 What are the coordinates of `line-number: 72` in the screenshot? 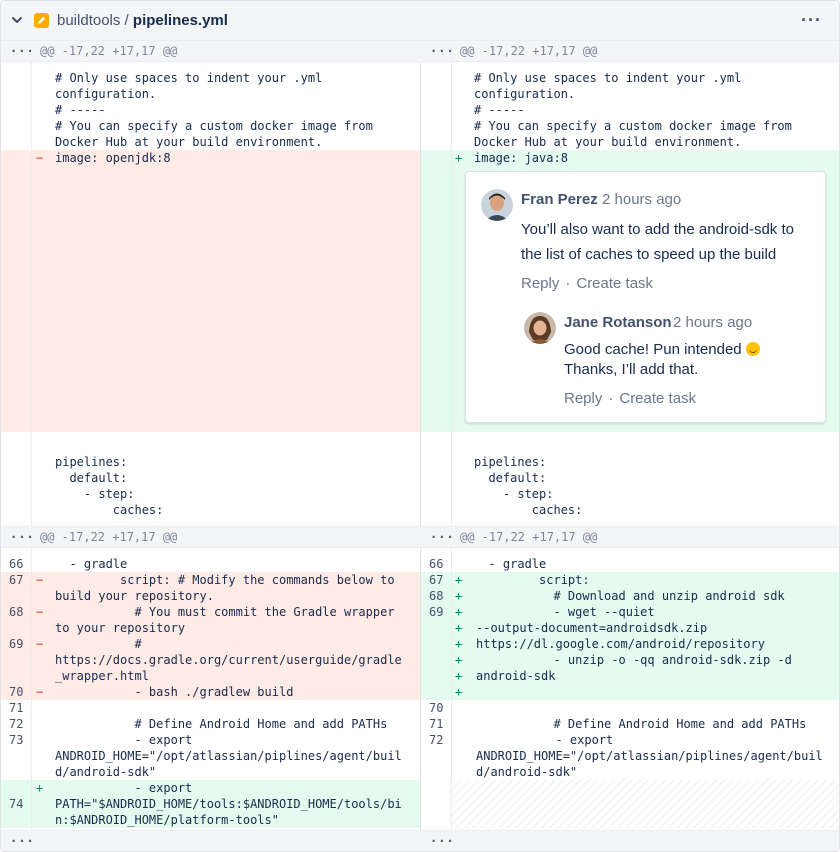 It's located at (436, 740).